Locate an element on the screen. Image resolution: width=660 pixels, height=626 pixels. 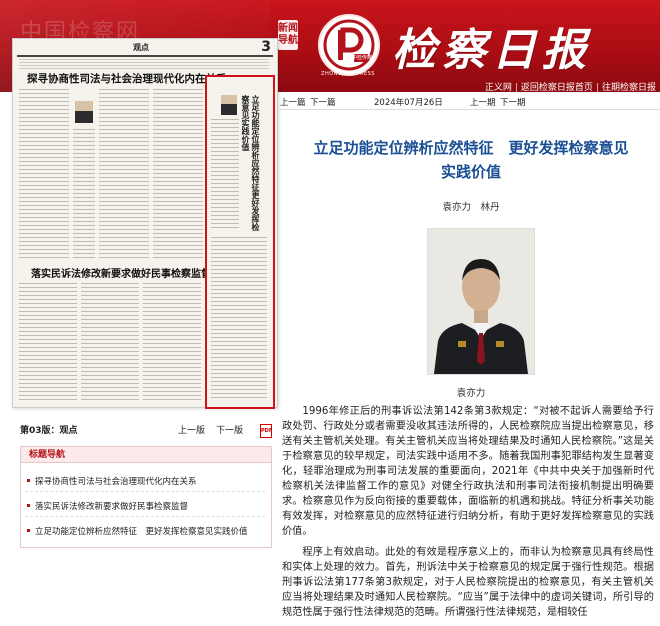
author-photo is located at coordinates (481, 301).